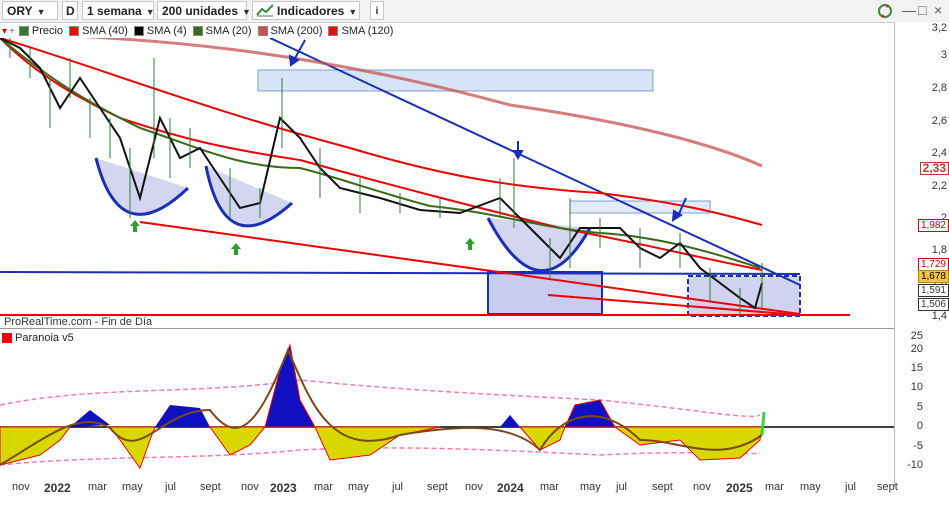  Describe the element at coordinates (916, 387) in the screenshot. I see `indicator-tick-label: 10` at that location.